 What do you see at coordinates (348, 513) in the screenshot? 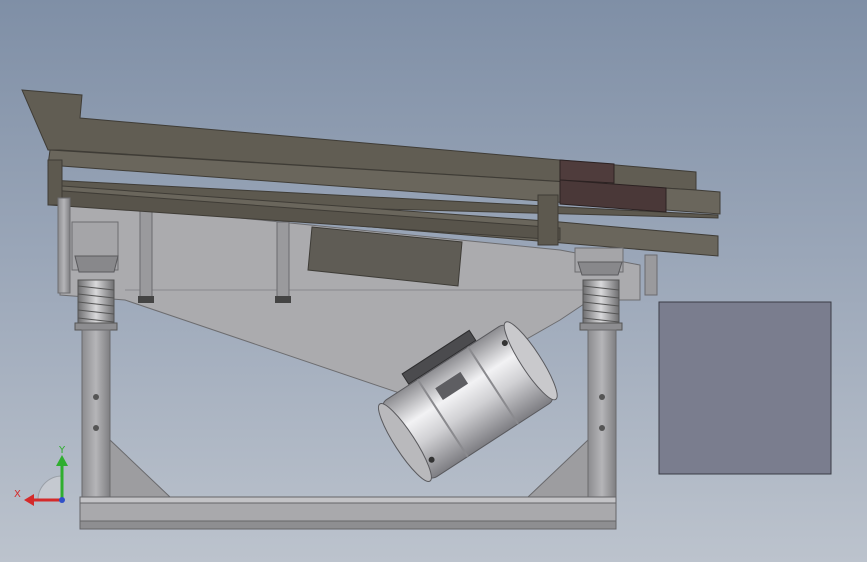
I see `base-frame` at bounding box center [348, 513].